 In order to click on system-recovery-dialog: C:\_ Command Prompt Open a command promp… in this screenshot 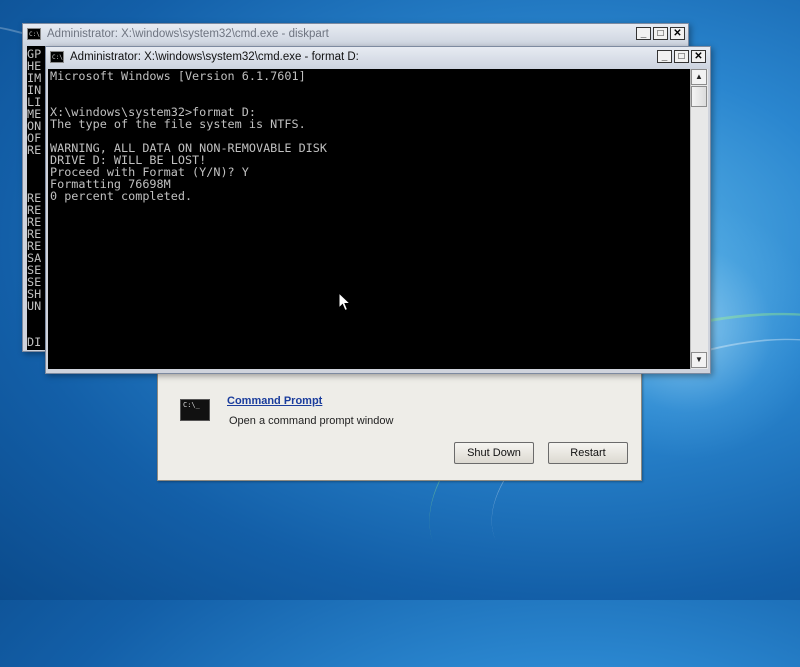, I will do `click(399, 426)`.